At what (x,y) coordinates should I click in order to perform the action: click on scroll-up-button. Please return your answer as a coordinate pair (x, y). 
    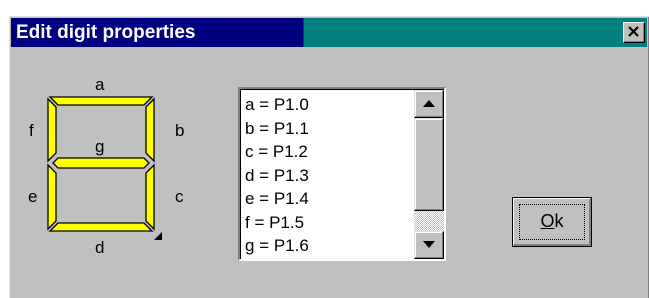
    Looking at the image, I should click on (429, 104).